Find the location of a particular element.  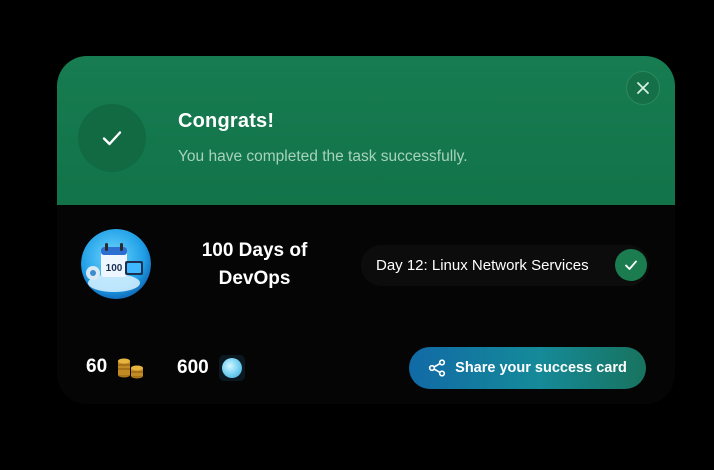

gems-reward: 600 is located at coordinates (211, 368).